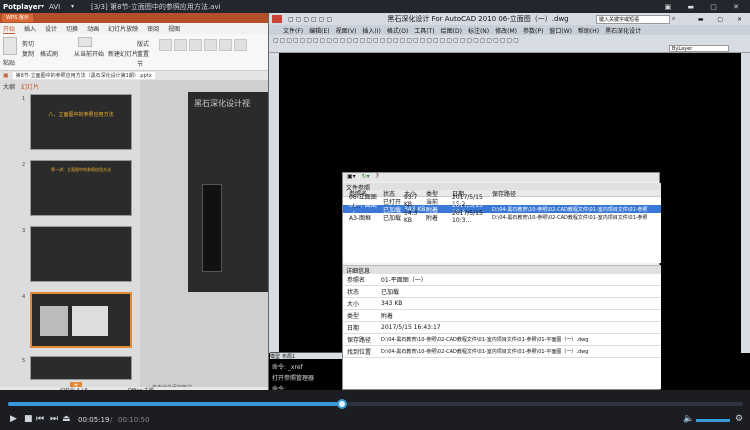 The image size is (750, 430). Describe the element at coordinates (153, 28) in the screenshot. I see `menu-review: 审阅` at that location.